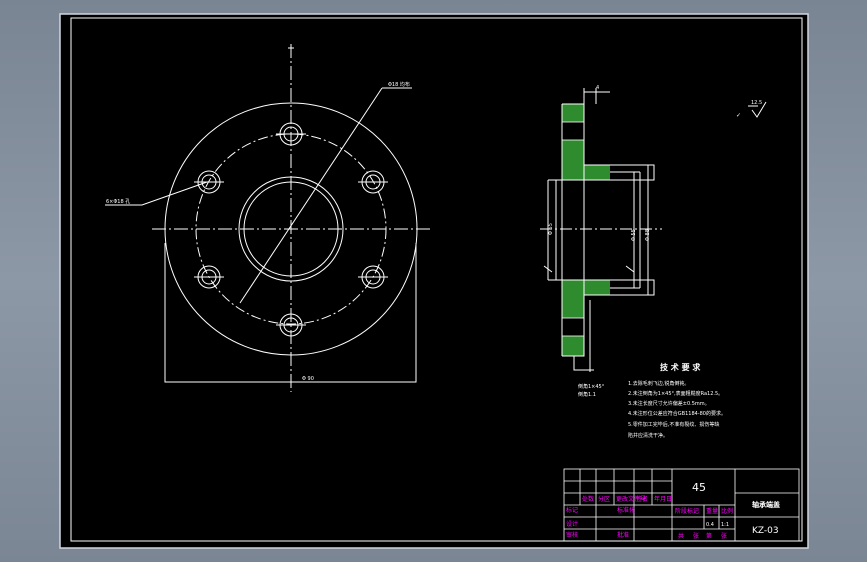 The width and height of the screenshot is (867, 562). Describe the element at coordinates (766, 504) in the screenshot. I see `tb-part-name: 轴承端盖` at that location.